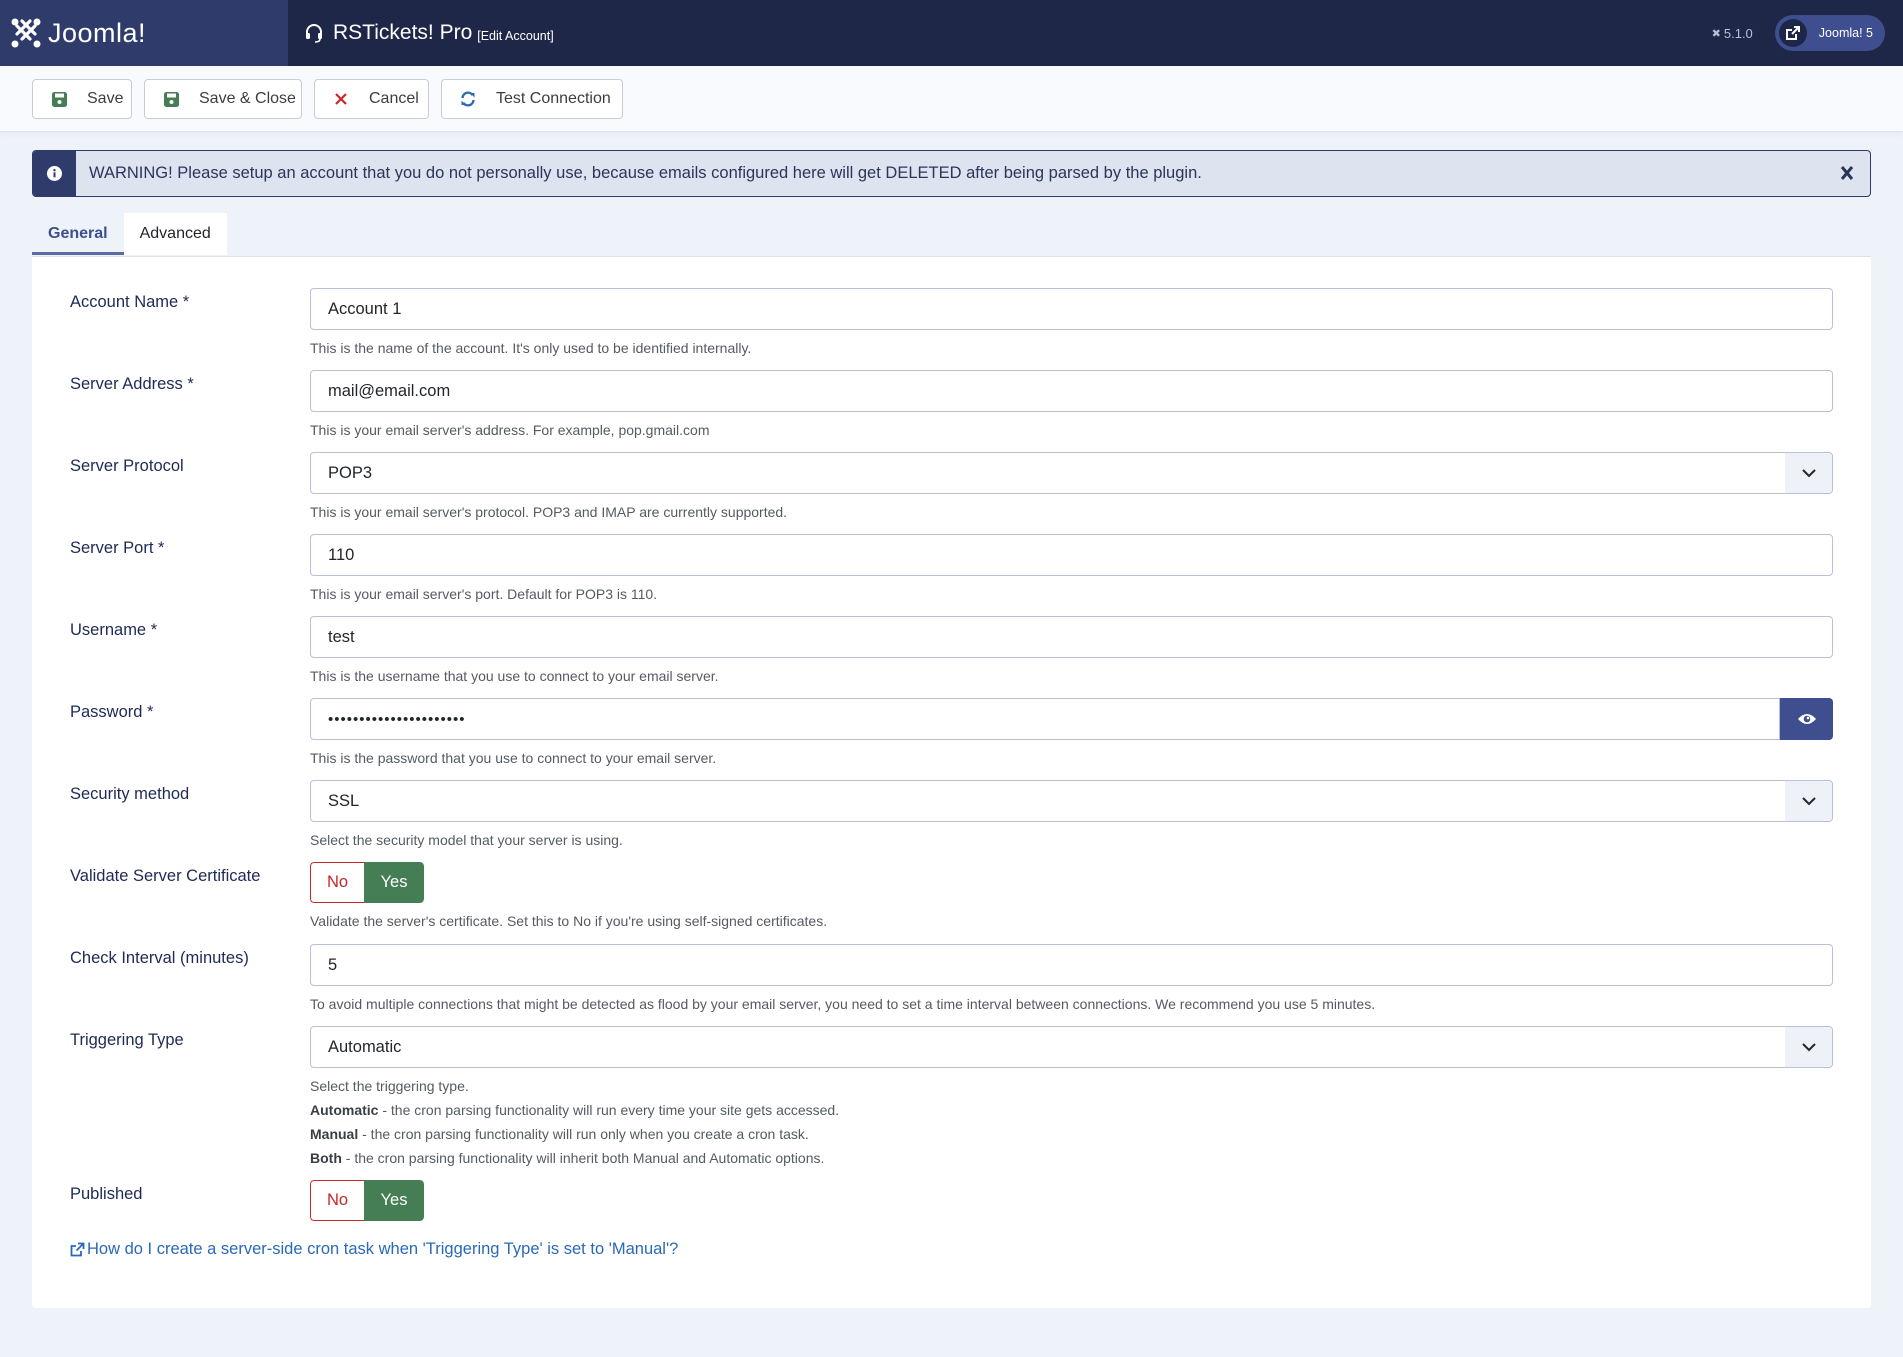 Image resolution: width=1903 pixels, height=1357 pixels. I want to click on app-subtitle: [Edit Account], so click(515, 35).